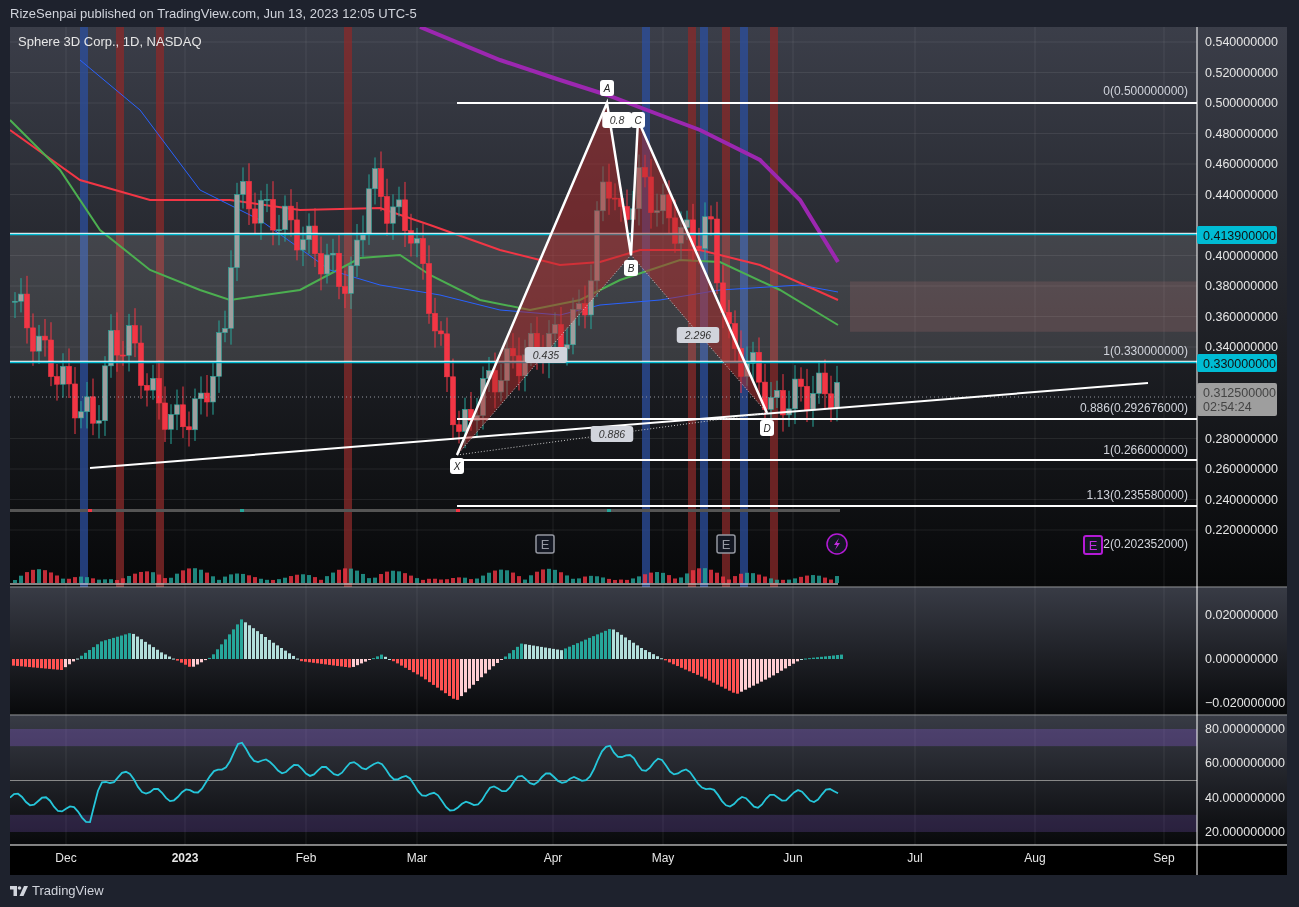  I want to click on price-axis-label: 0.500000000, so click(1241, 103).